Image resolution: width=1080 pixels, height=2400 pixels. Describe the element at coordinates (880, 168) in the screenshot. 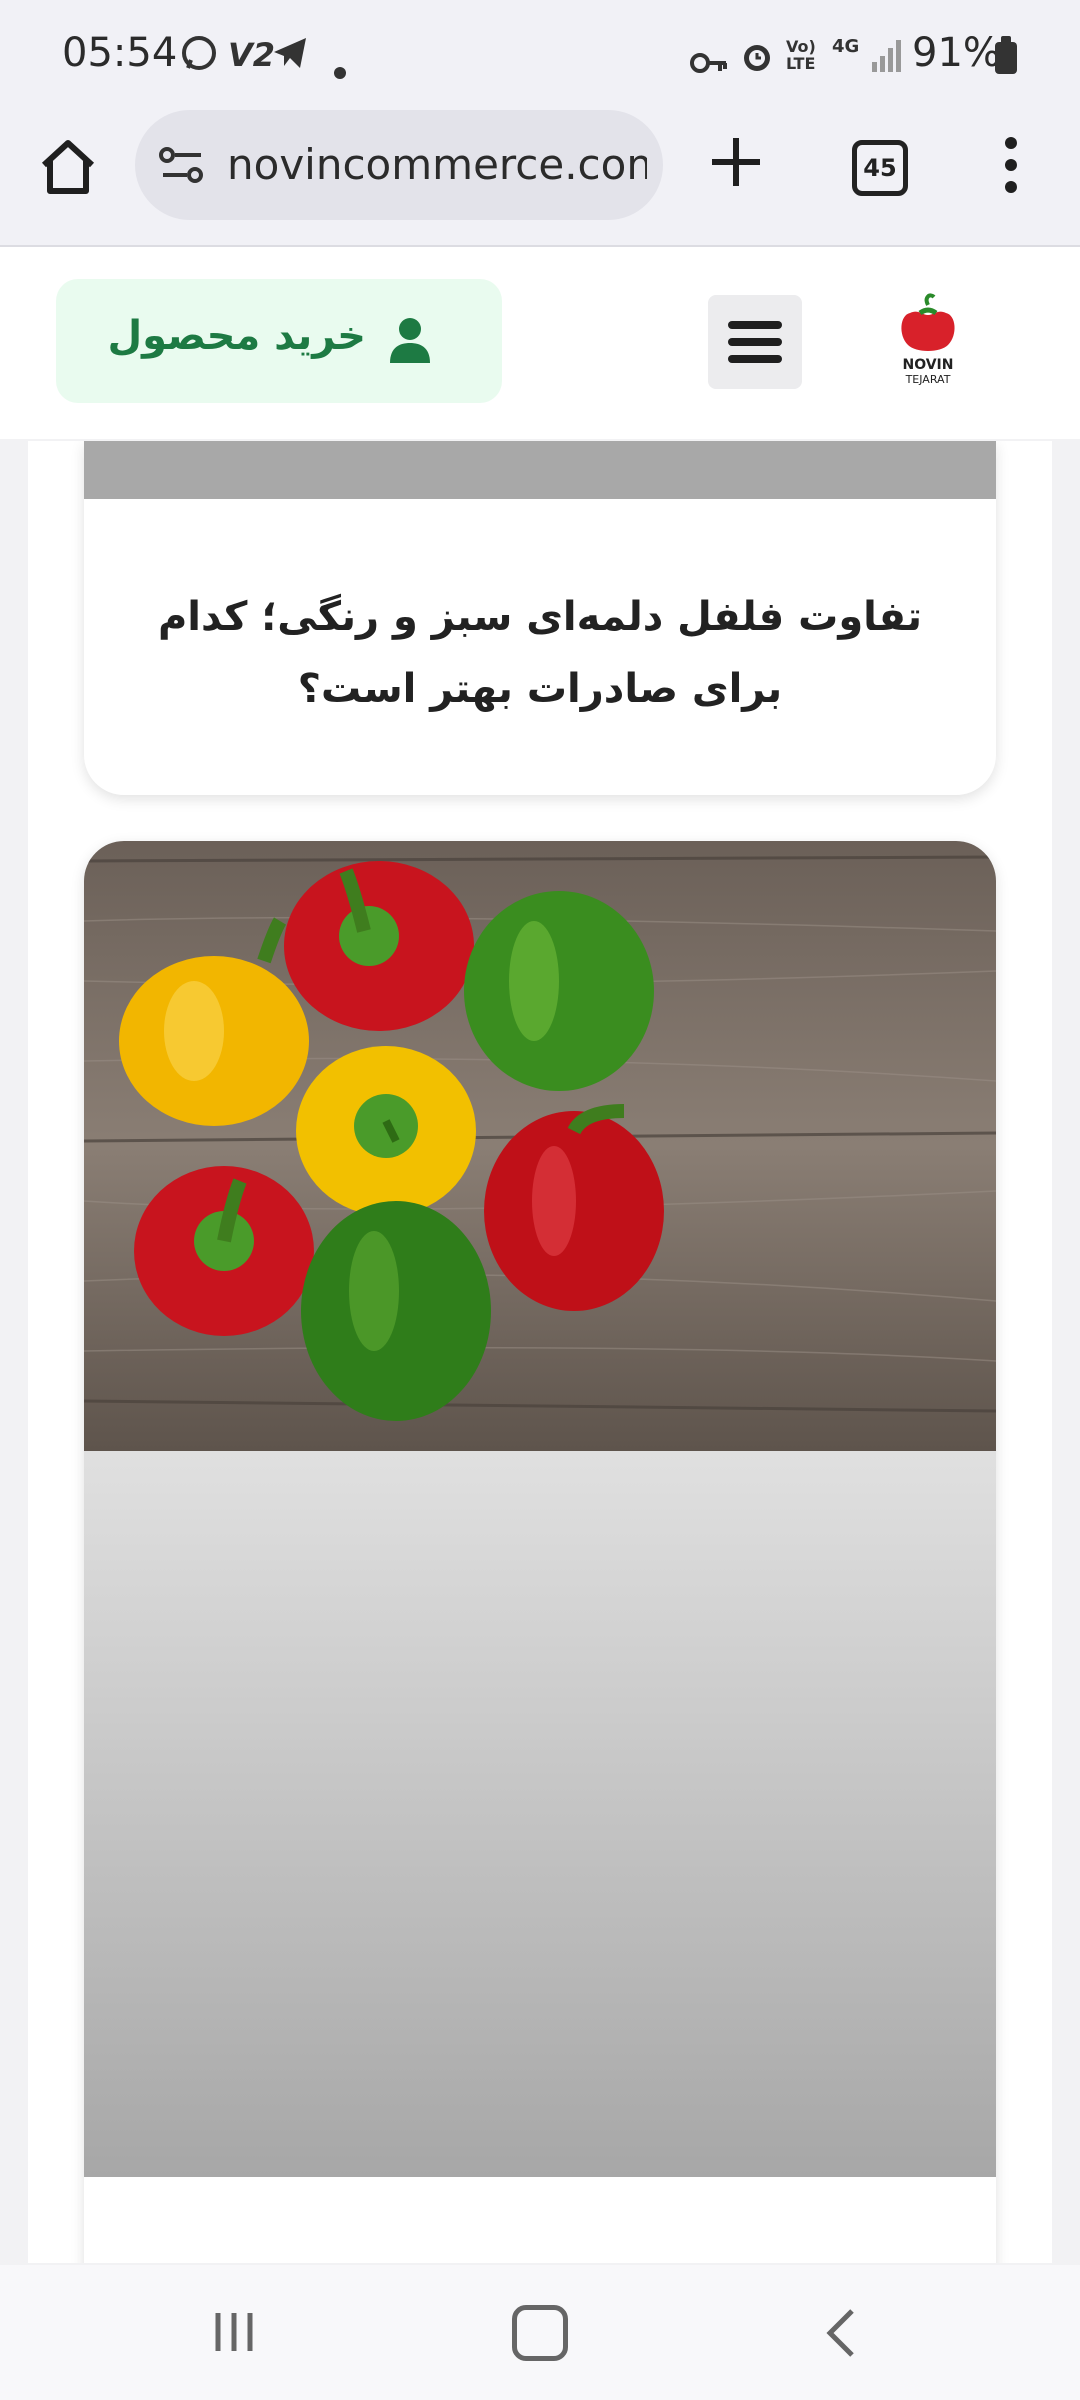

I see `tab-switcher-button: 45` at that location.